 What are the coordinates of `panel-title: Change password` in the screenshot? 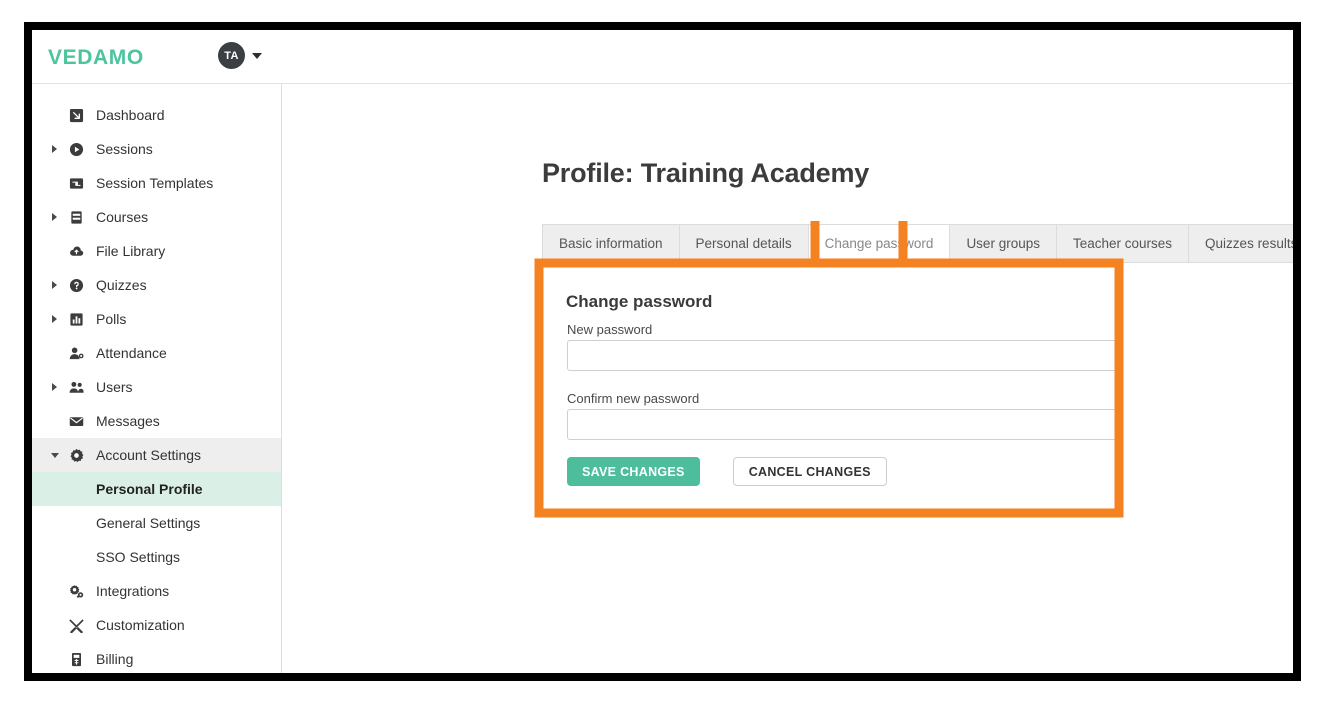 It's located at (639, 301).